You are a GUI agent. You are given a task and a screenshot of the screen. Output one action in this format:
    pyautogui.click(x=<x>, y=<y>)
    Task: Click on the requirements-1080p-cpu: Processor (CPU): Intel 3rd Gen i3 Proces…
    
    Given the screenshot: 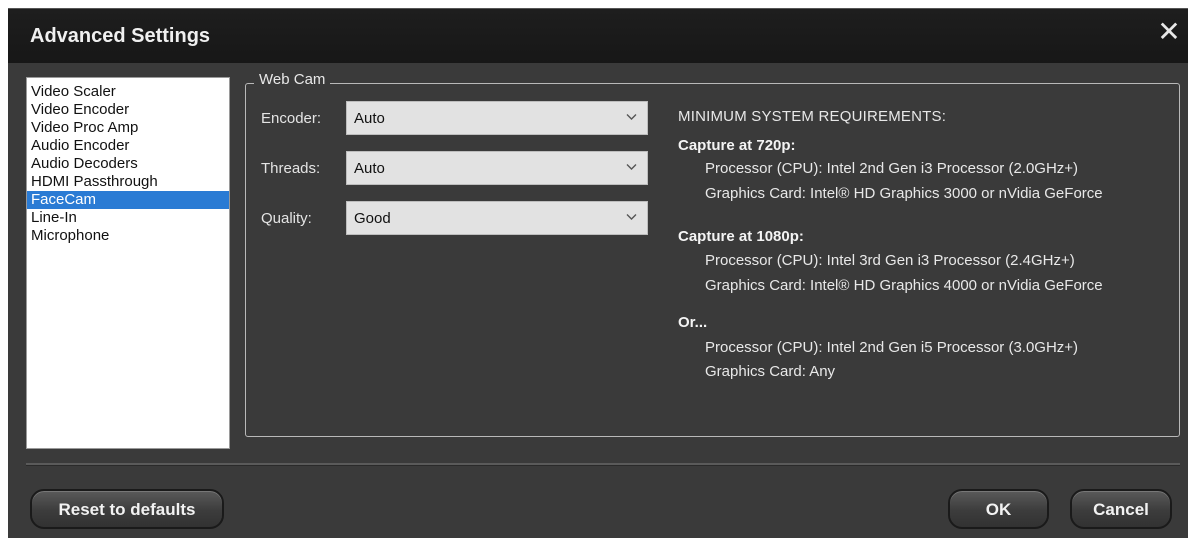 What is the action you would take?
    pyautogui.click(x=890, y=260)
    